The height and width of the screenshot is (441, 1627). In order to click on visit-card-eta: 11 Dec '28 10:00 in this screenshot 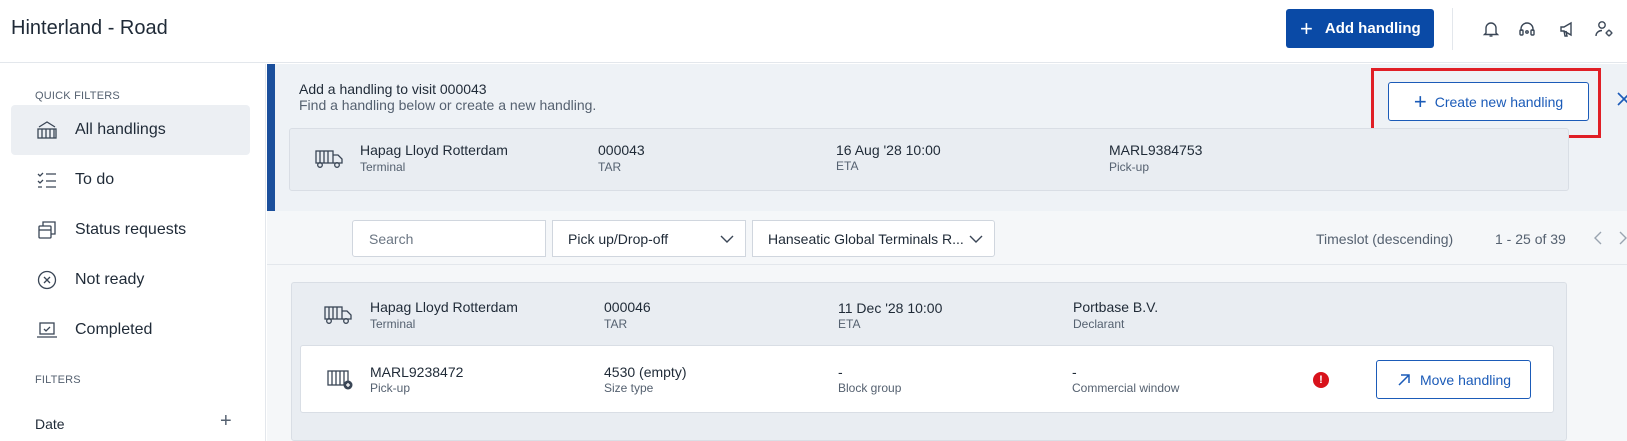, I will do `click(890, 308)`.